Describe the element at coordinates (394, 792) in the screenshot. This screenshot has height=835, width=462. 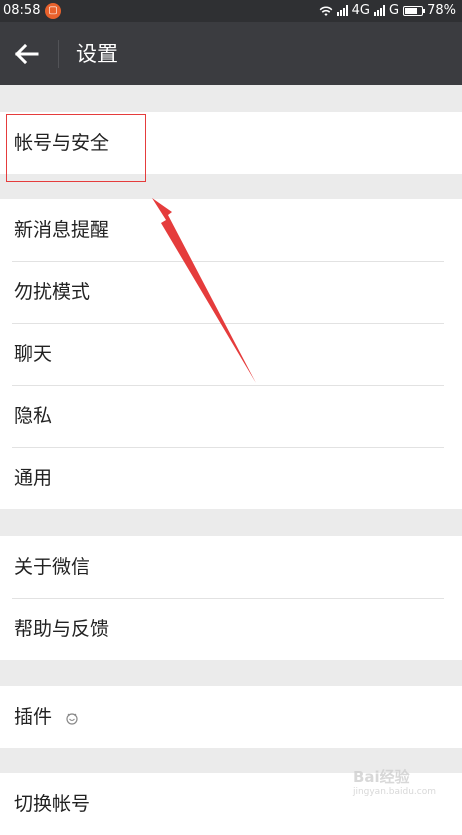
I see `watermark-url: jingyan.baidu.com` at that location.